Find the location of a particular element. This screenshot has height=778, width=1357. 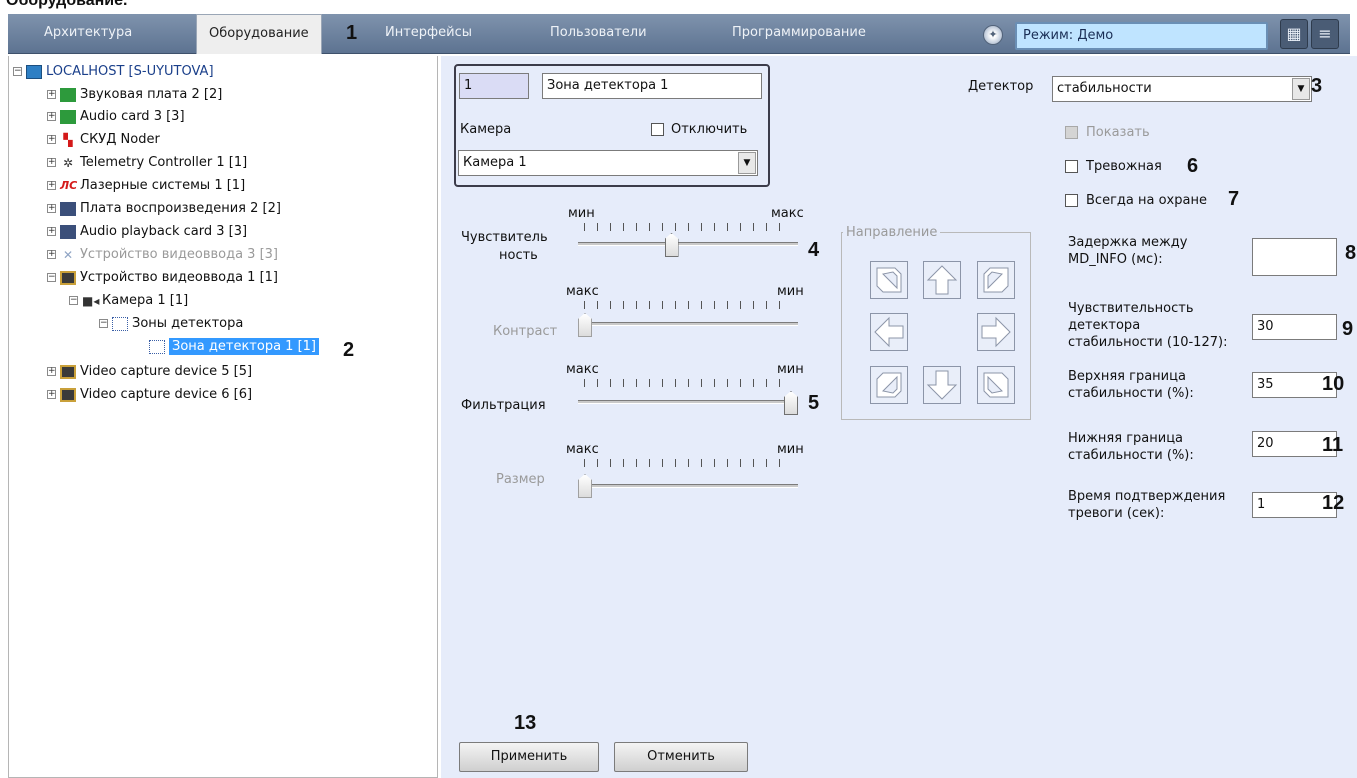

tab-users: Пользователи is located at coordinates (598, 34).